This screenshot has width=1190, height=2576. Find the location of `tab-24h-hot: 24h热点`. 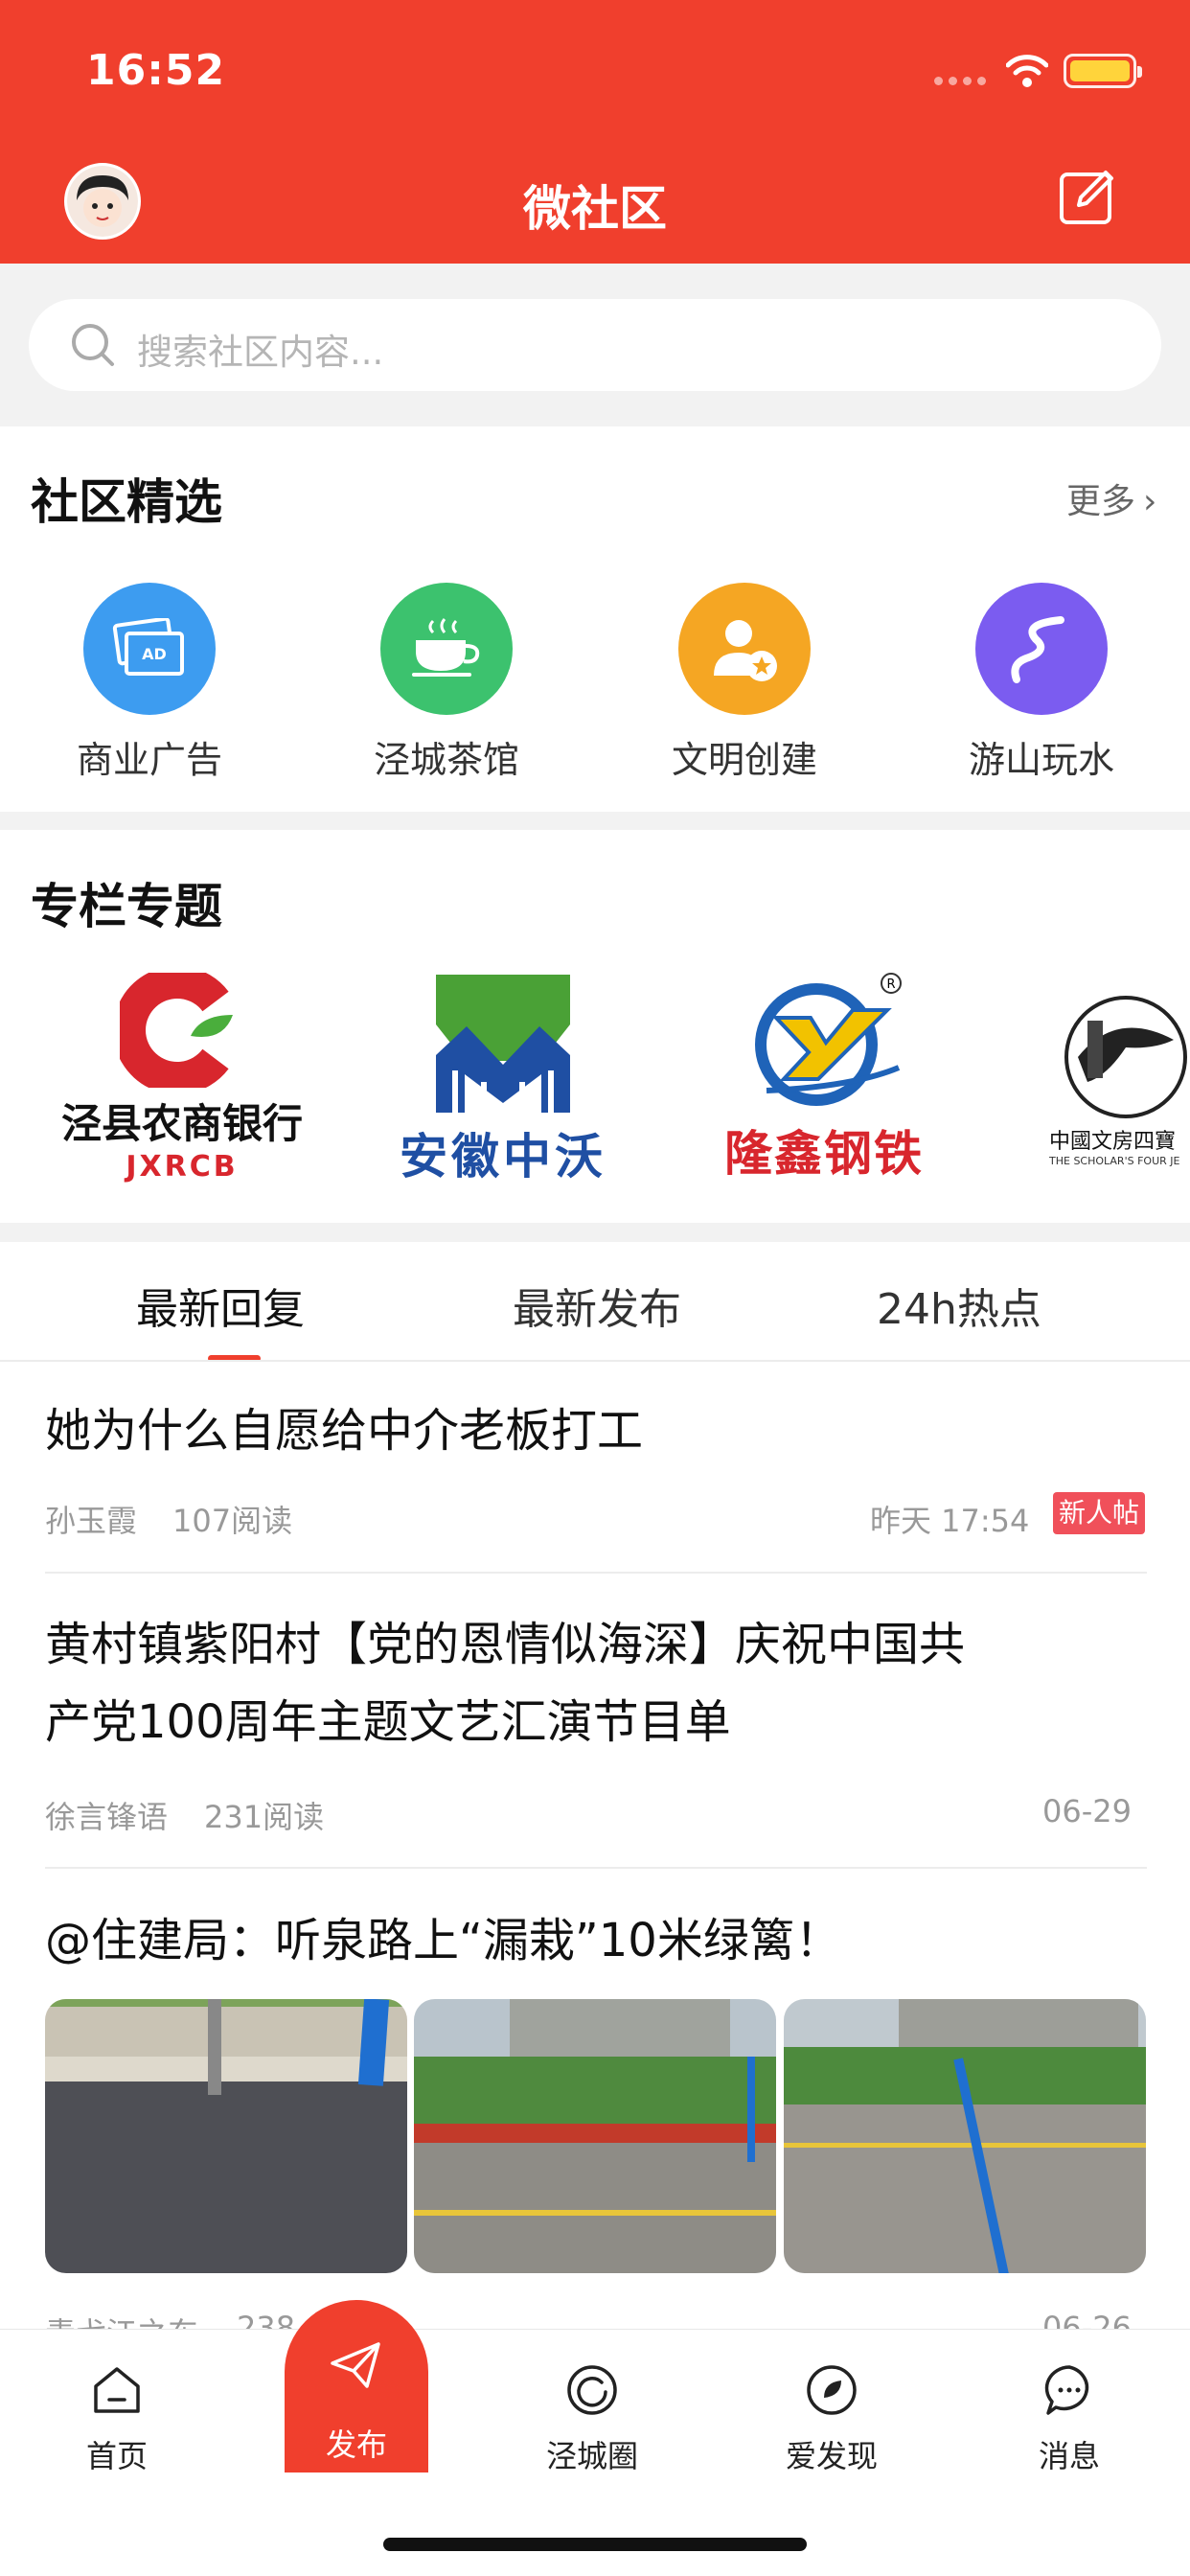

tab-24h-hot: 24h热点 is located at coordinates (959, 1305).